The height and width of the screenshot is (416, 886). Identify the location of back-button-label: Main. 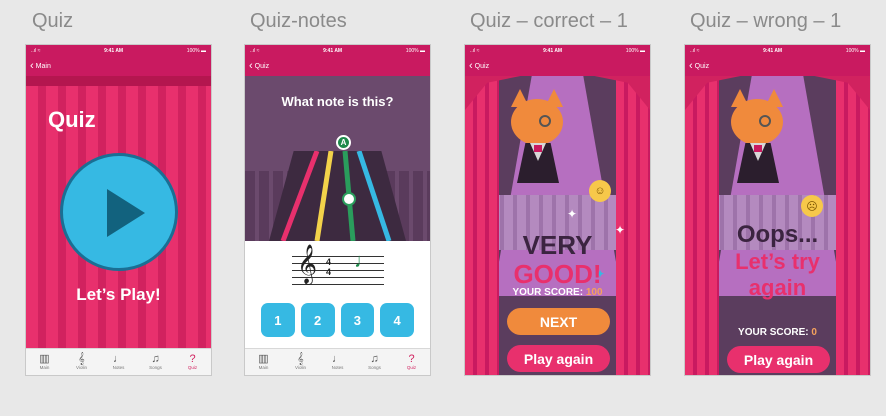
(43, 66).